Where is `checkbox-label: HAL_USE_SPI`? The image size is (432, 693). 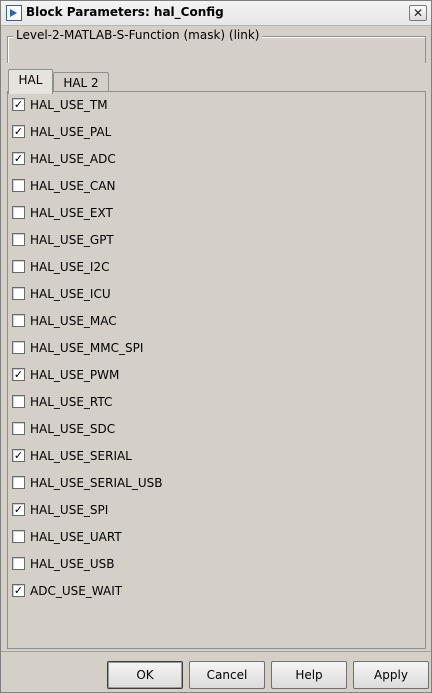
checkbox-label: HAL_USE_SPI is located at coordinates (69, 510).